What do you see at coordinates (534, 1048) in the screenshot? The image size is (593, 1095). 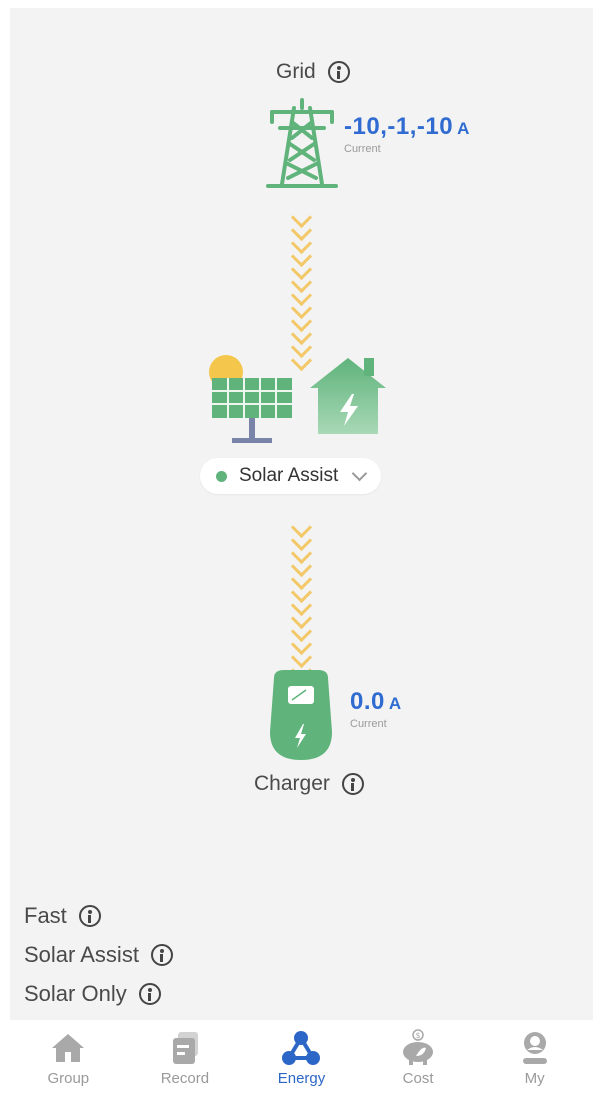 I see `user-icon` at bounding box center [534, 1048].